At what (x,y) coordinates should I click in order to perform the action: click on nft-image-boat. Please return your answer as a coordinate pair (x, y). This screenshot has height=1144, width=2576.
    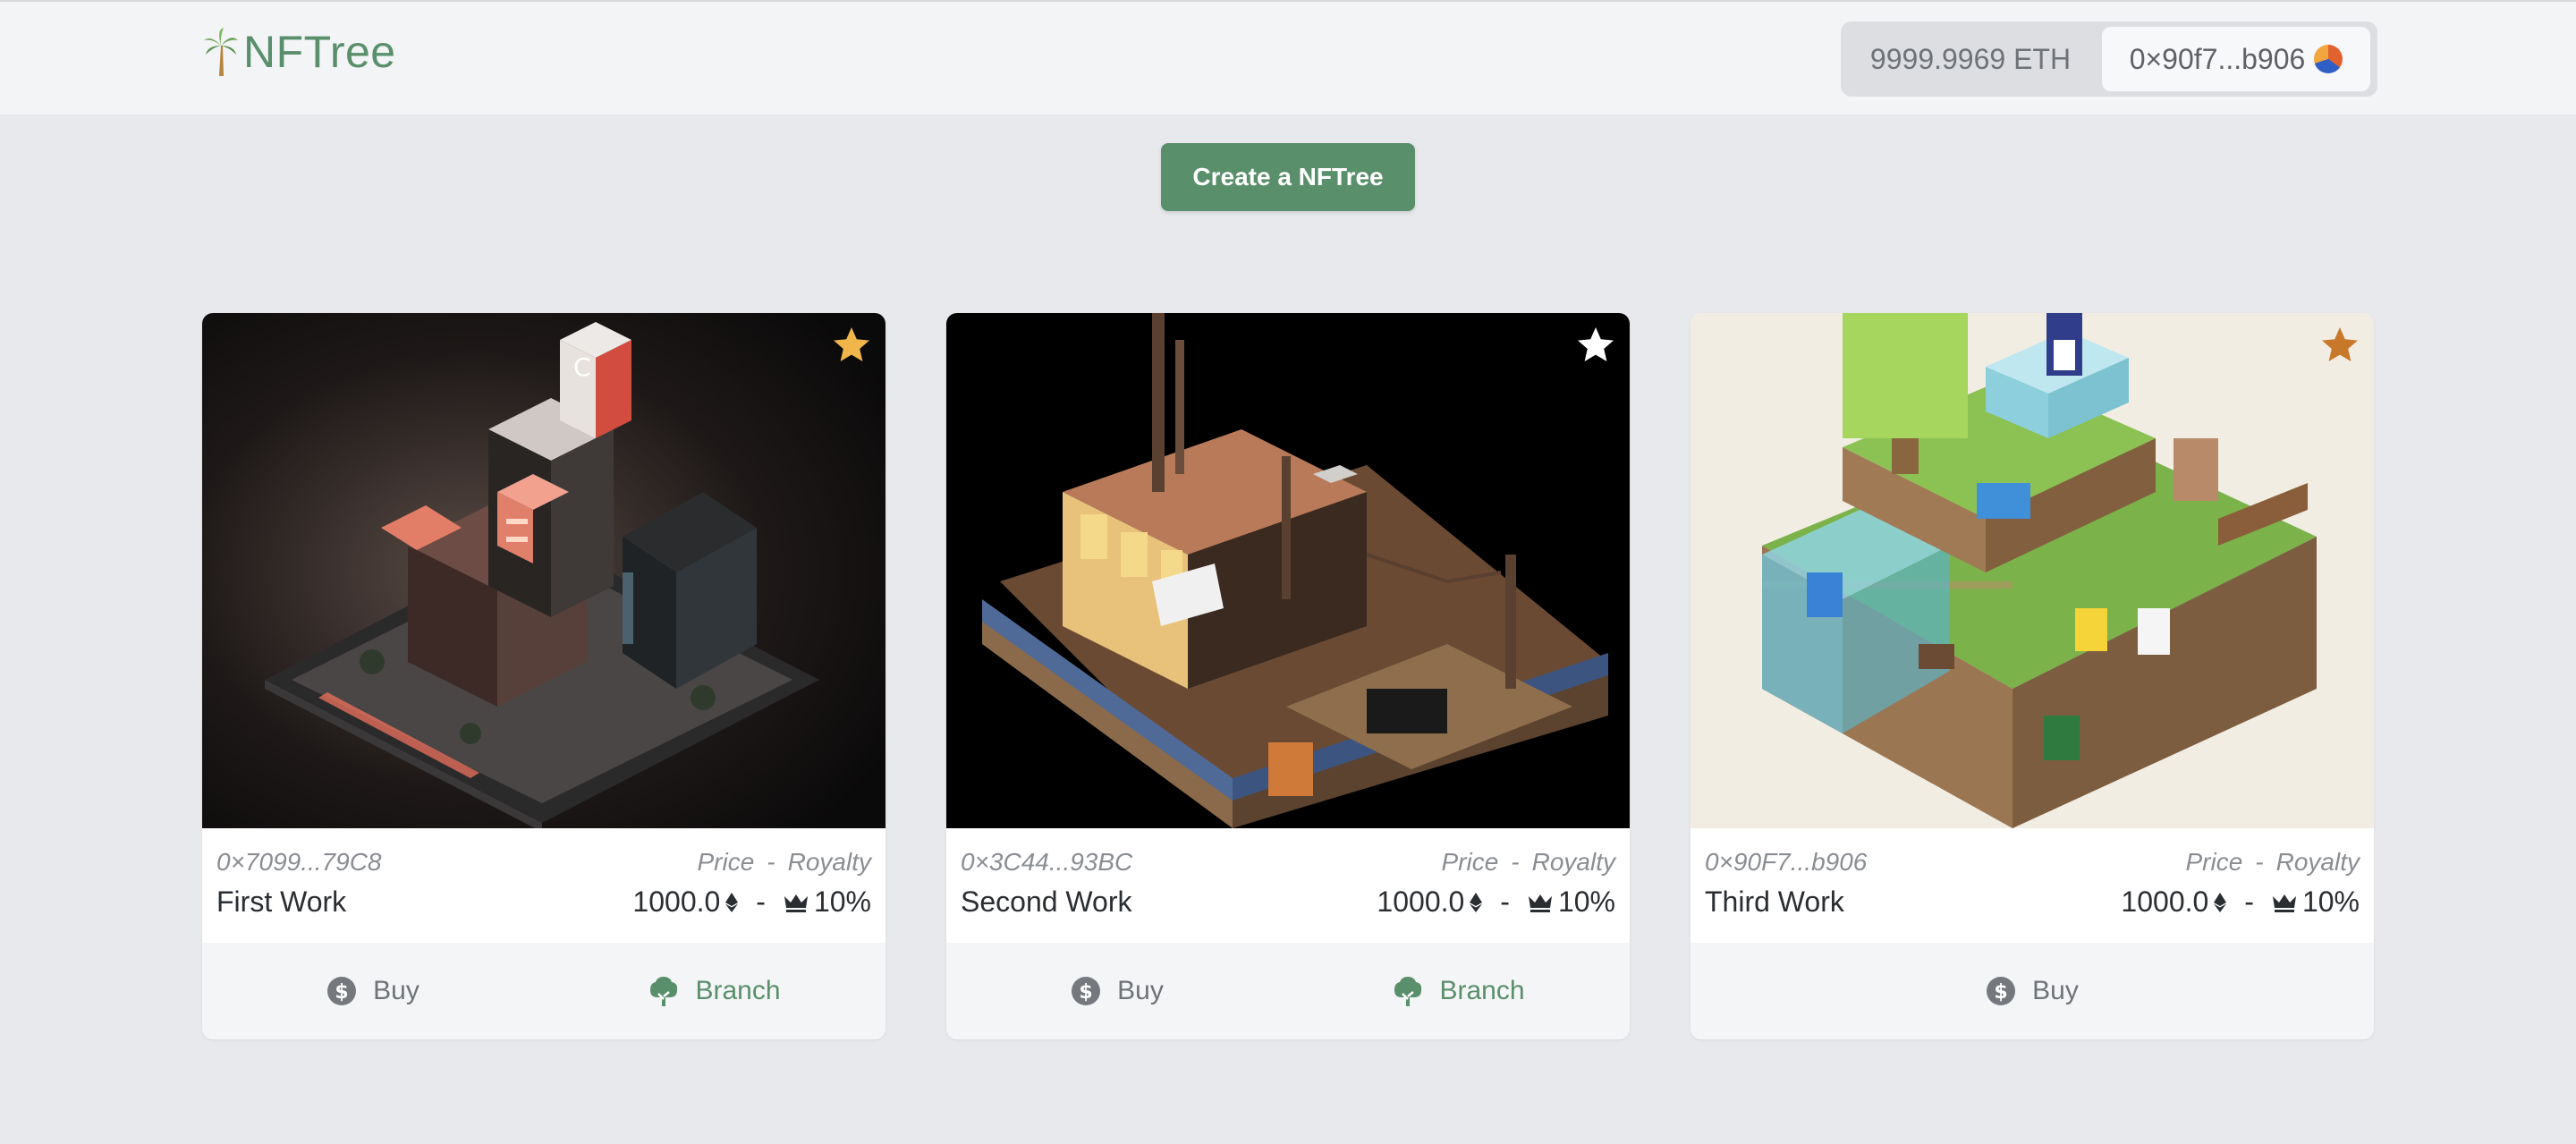
    Looking at the image, I should click on (1288, 570).